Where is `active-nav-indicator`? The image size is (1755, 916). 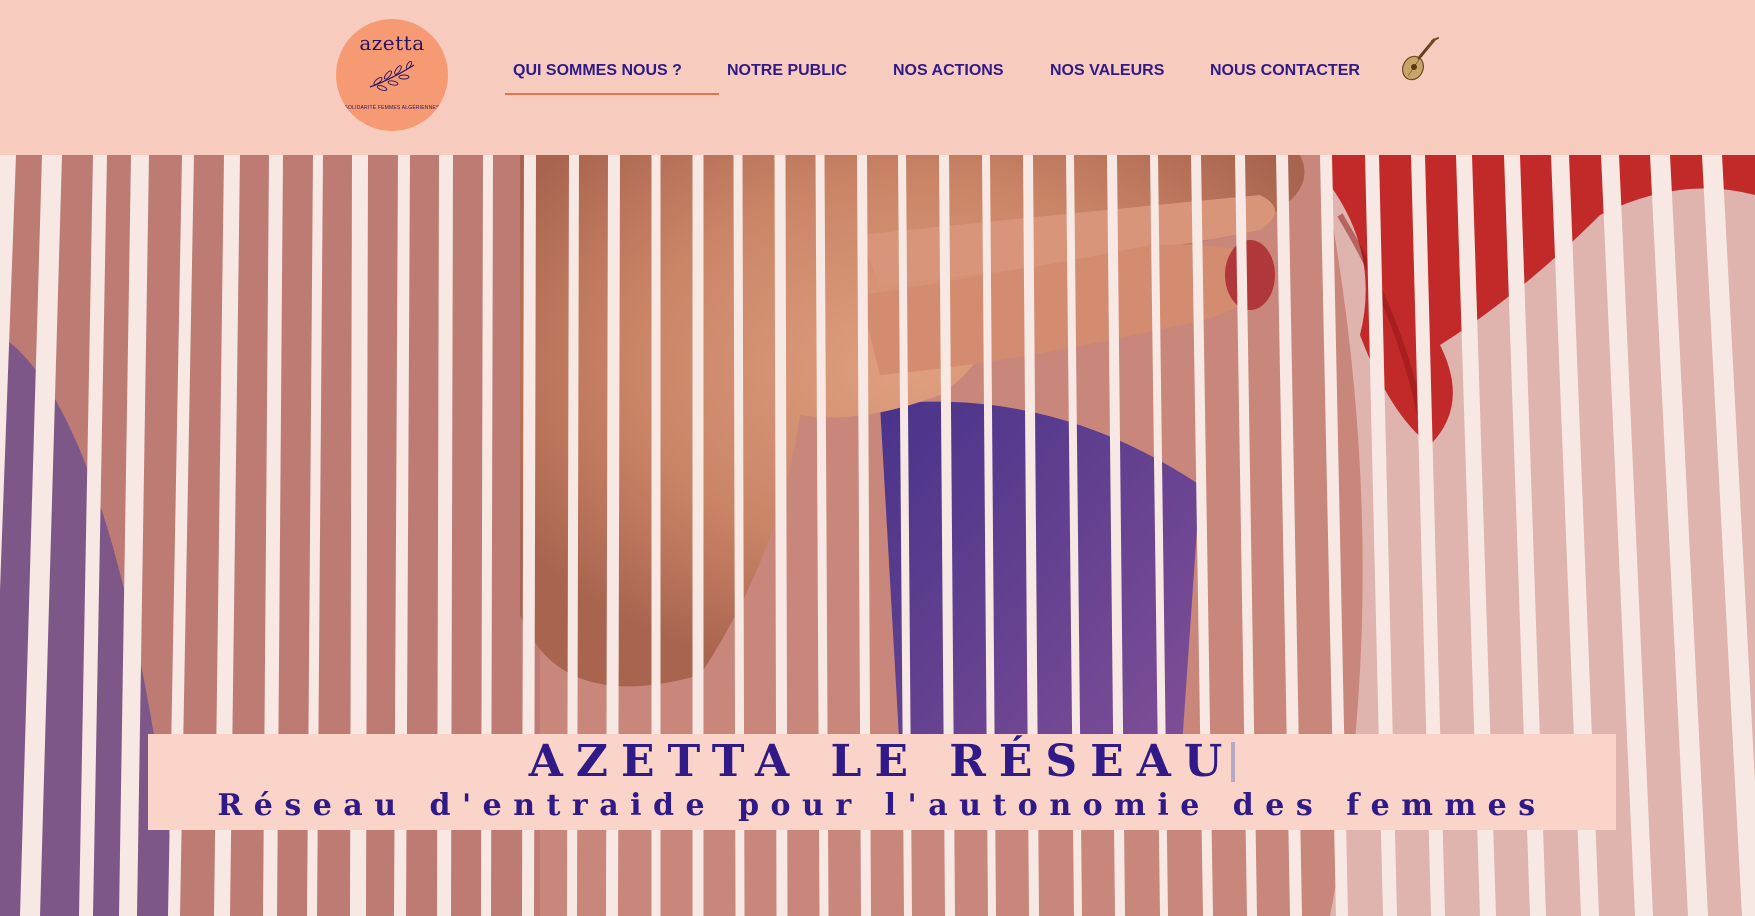 active-nav-indicator is located at coordinates (612, 94).